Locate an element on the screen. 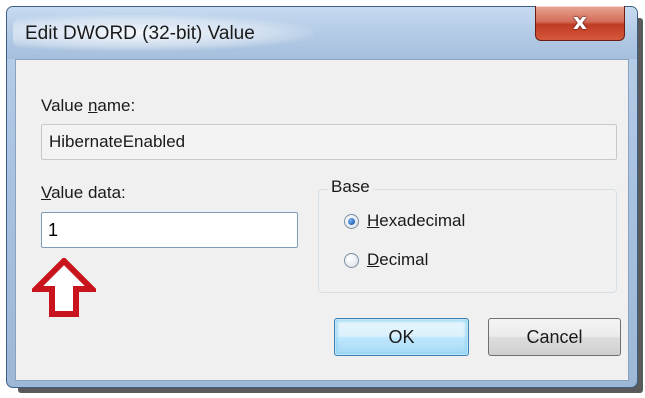 This screenshot has height=398, width=645. radio-hexadecimal: Hexadecimal is located at coordinates (404, 221).